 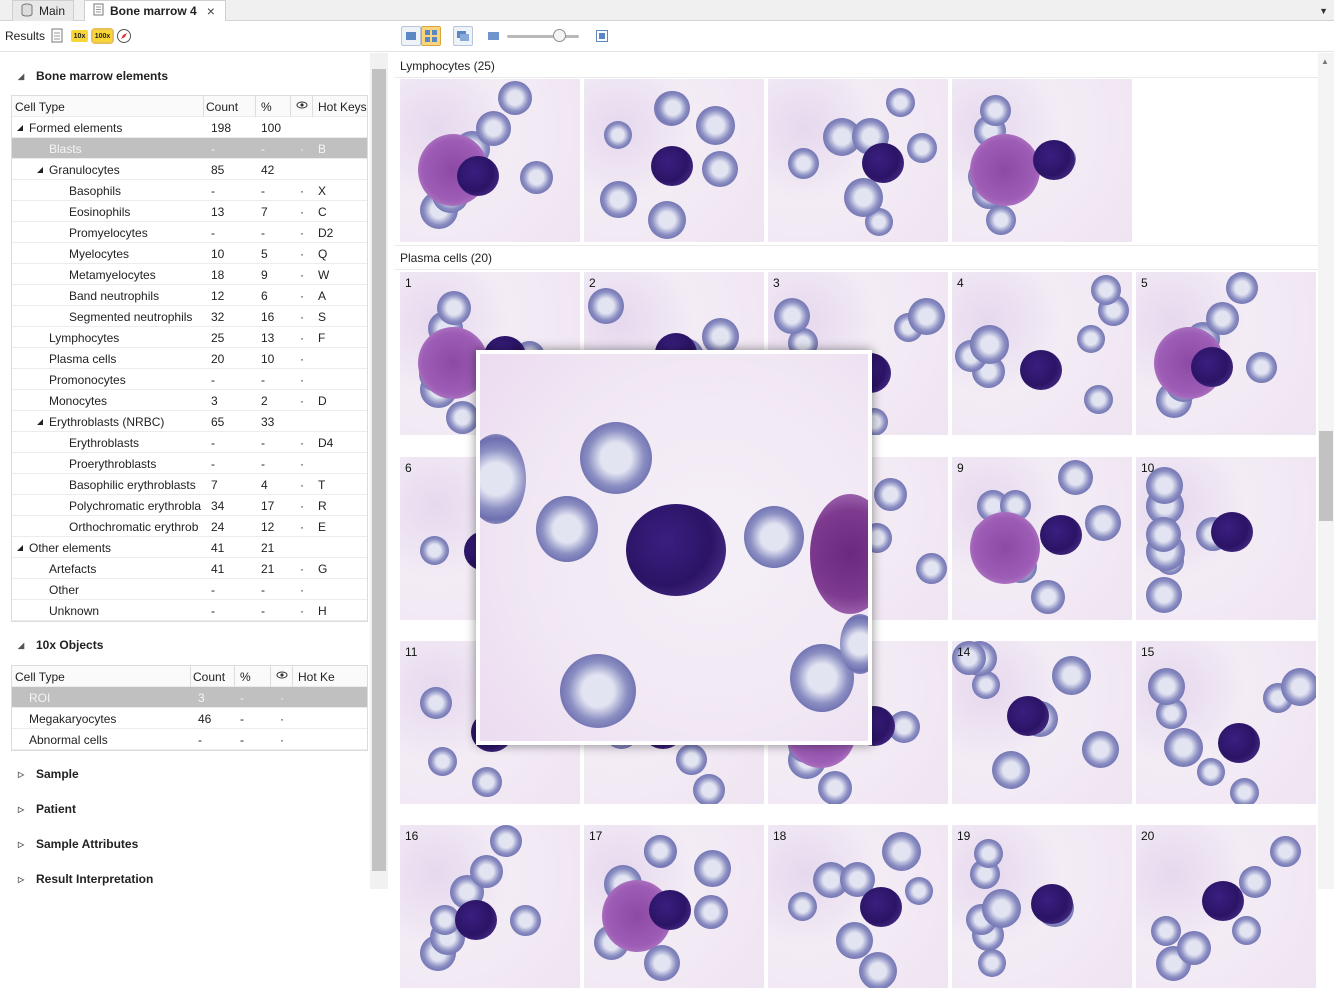 What do you see at coordinates (1042, 906) in the screenshot?
I see `cell-thumbnail: 19` at bounding box center [1042, 906].